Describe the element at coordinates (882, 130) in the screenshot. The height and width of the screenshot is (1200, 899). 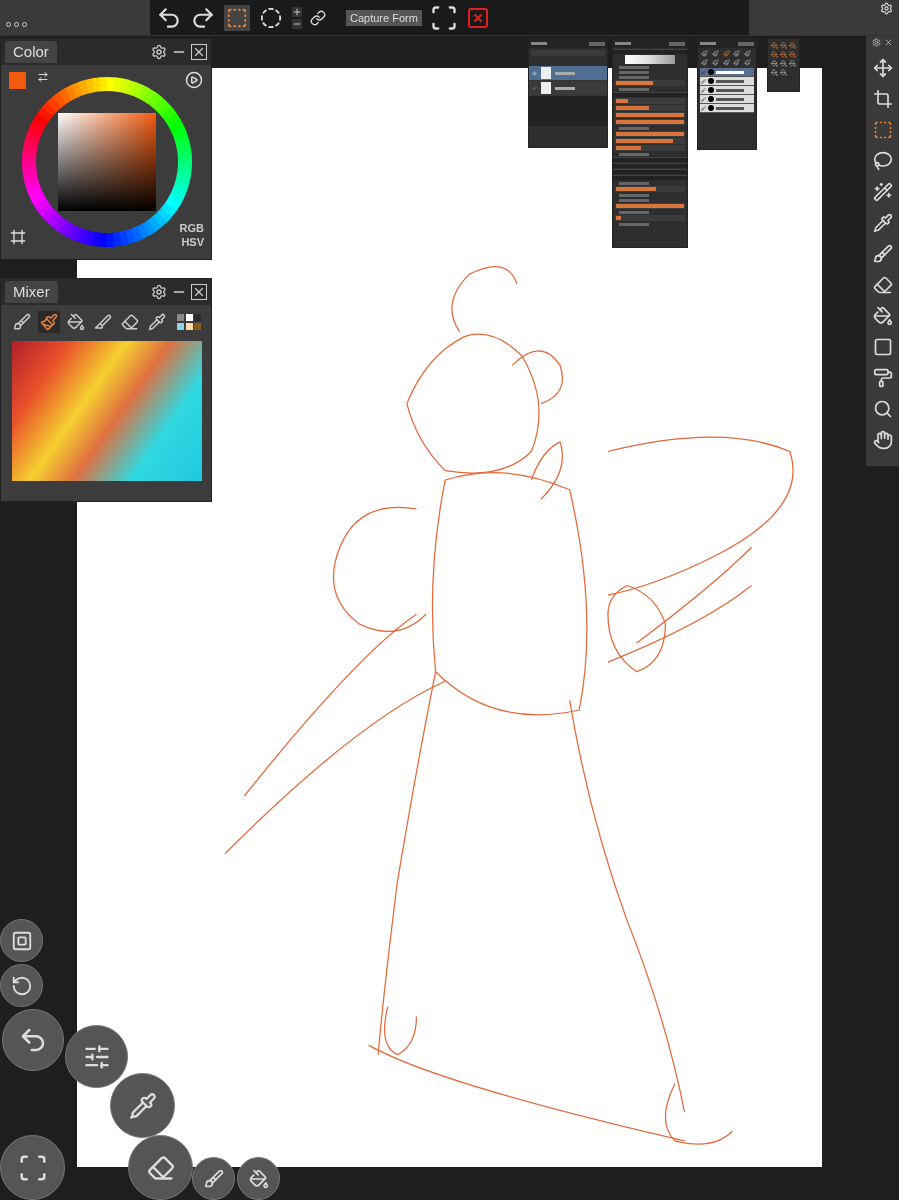
I see `rect-select-icon` at that location.